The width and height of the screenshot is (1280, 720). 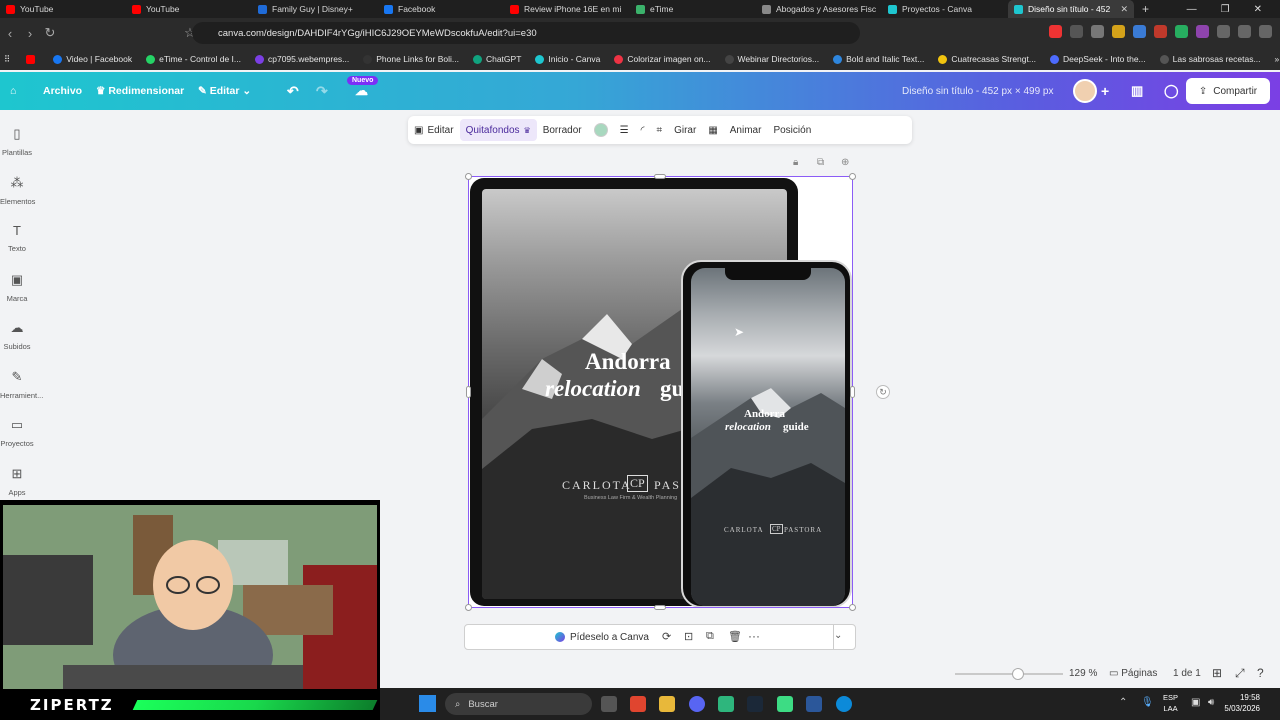 I want to click on sidebar-item-text: T Texto, so click(x=17, y=238).